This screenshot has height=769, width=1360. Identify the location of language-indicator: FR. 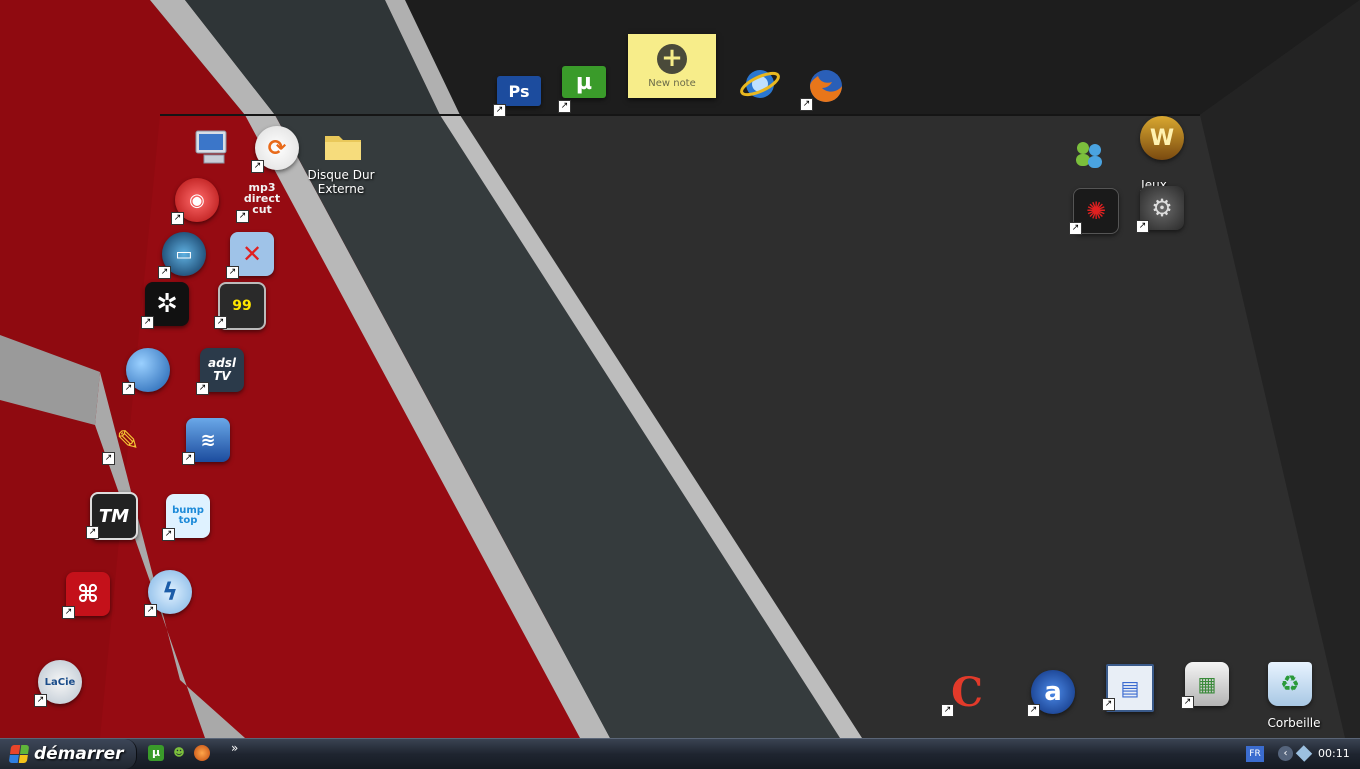
(1255, 754).